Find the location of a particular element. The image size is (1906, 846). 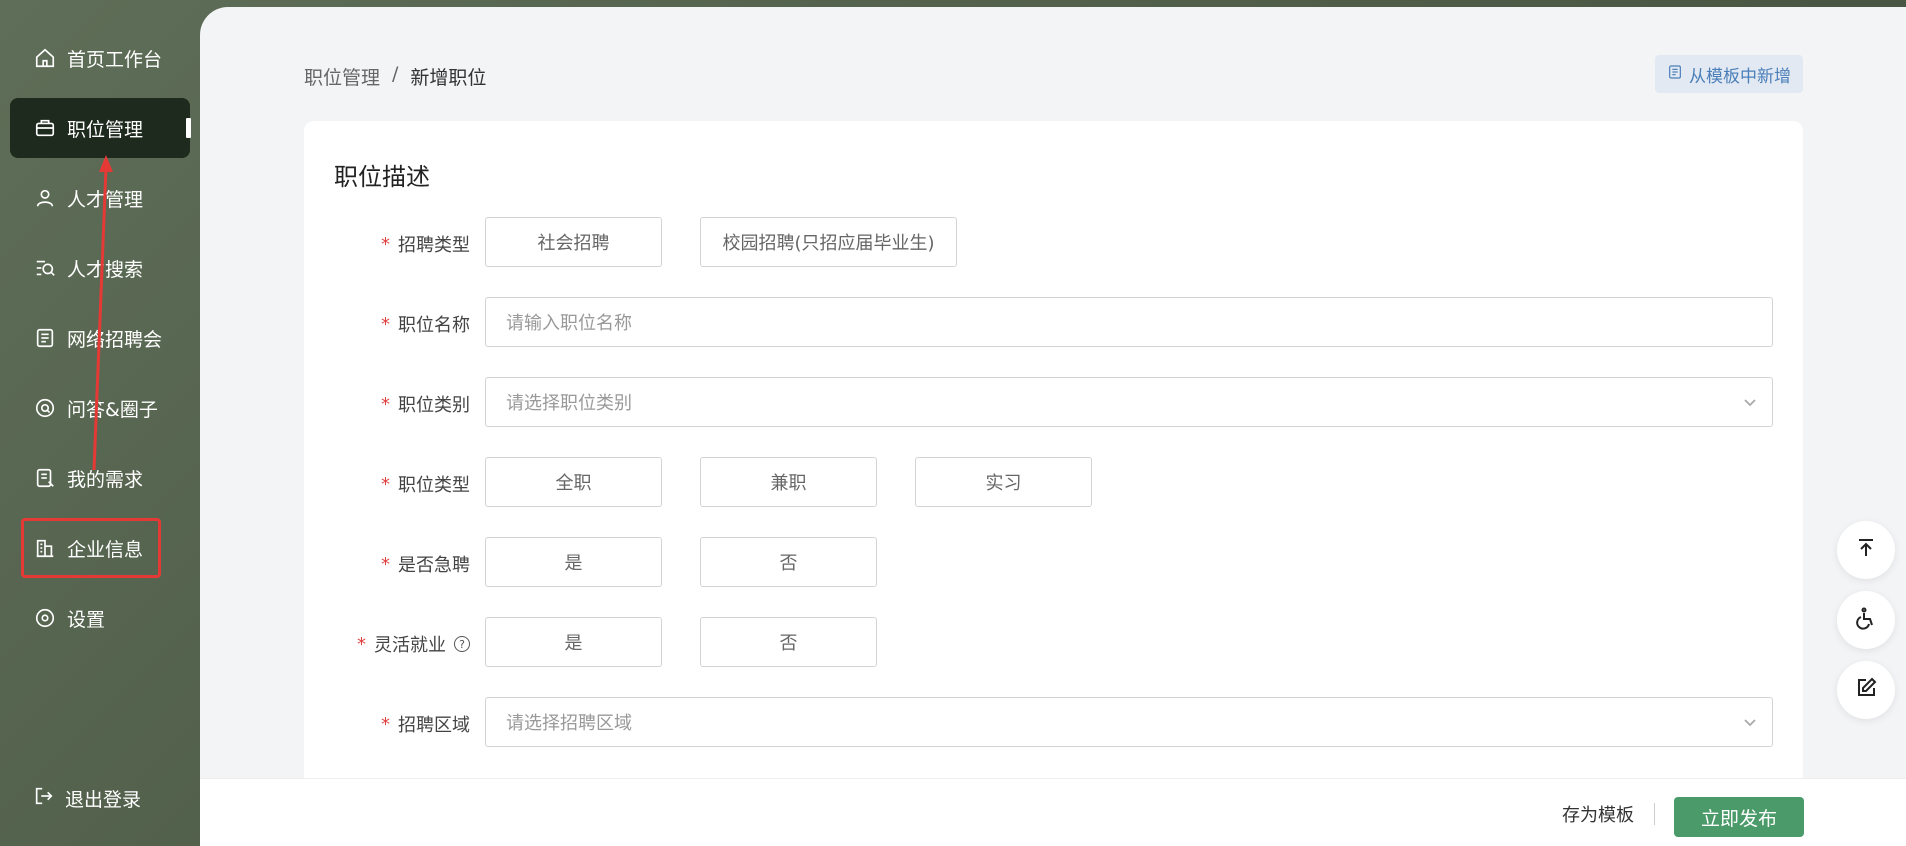

logout-label: 退出登录 is located at coordinates (103, 800).